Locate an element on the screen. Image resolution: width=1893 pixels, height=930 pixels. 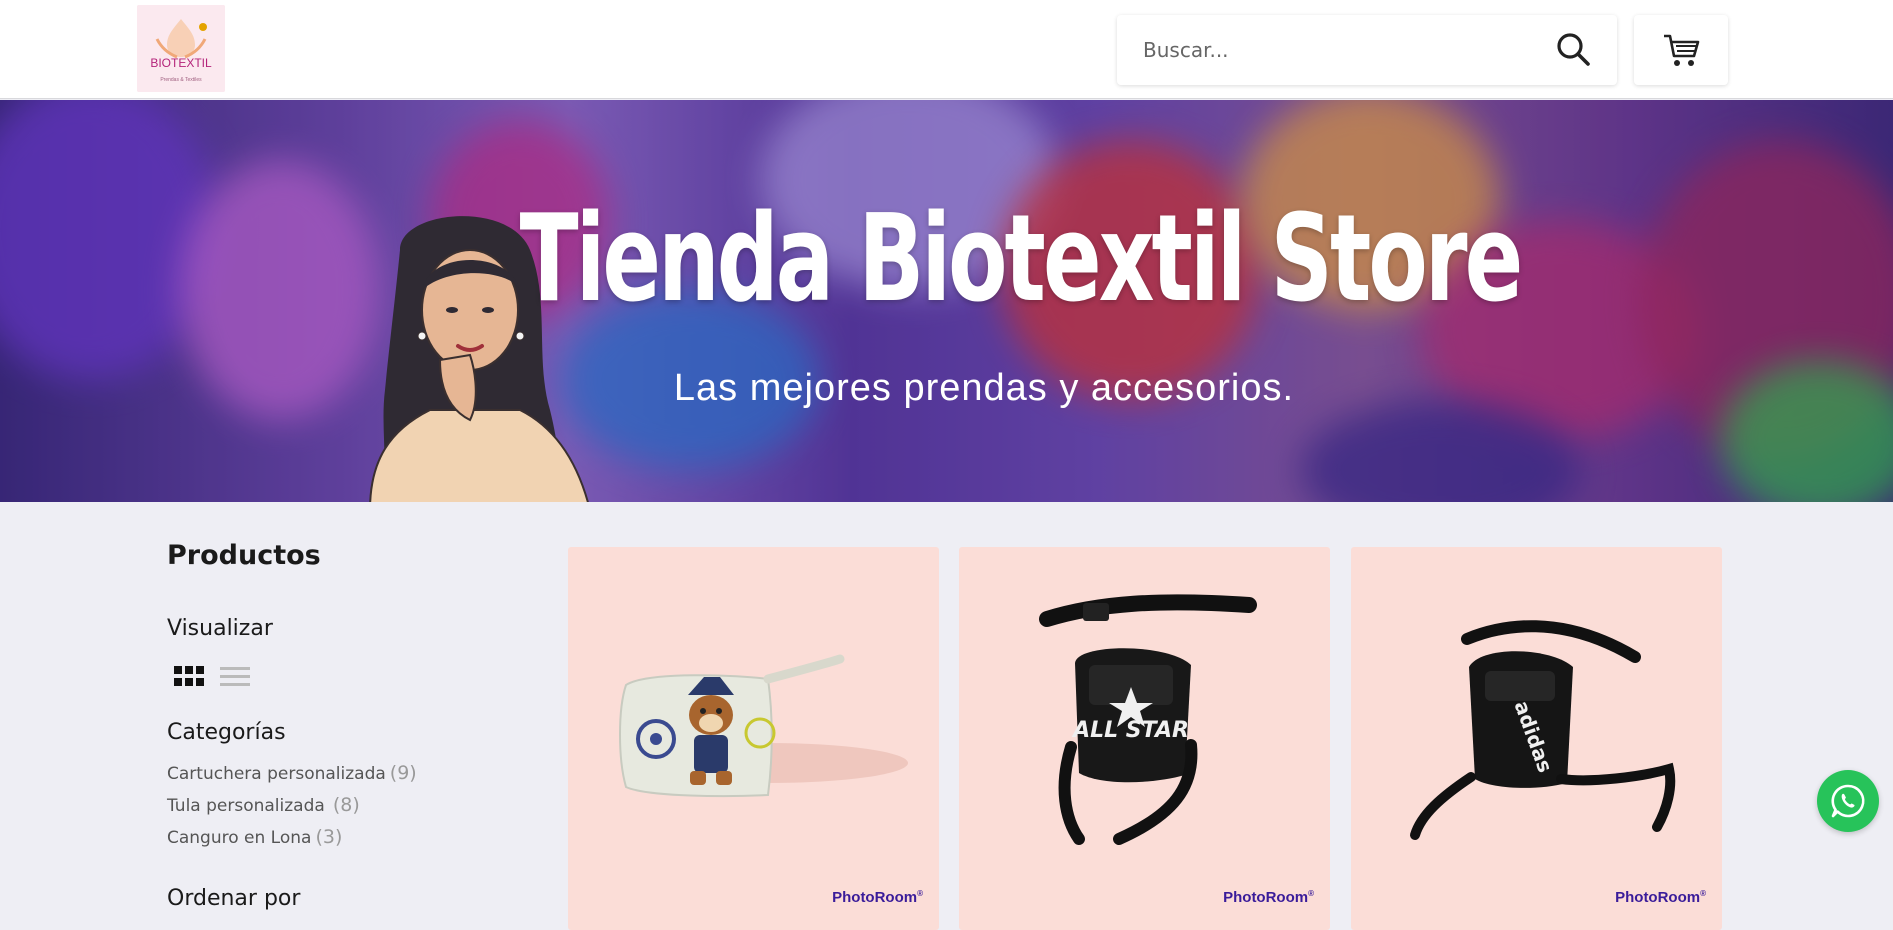
category-count: (8) is located at coordinates (346, 805).